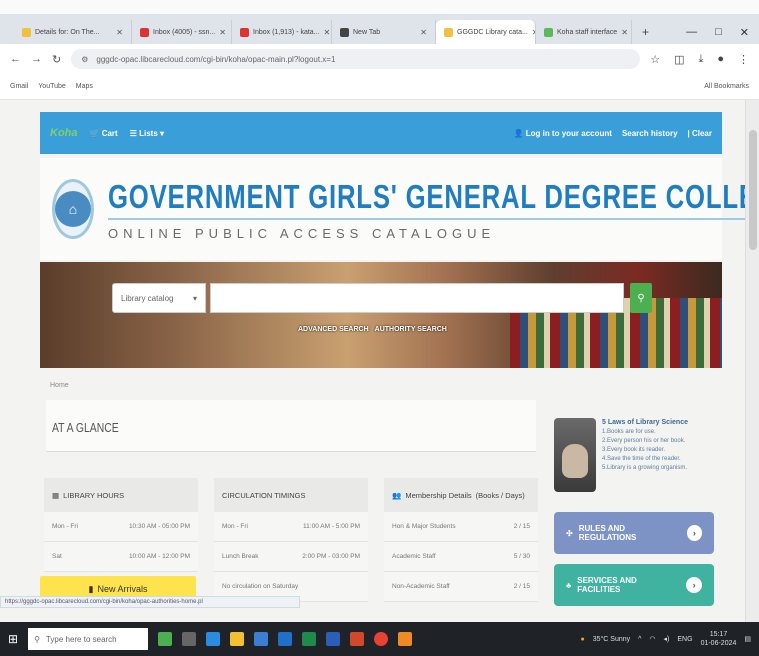  I want to click on cart-icon: 🛒, so click(94, 133).